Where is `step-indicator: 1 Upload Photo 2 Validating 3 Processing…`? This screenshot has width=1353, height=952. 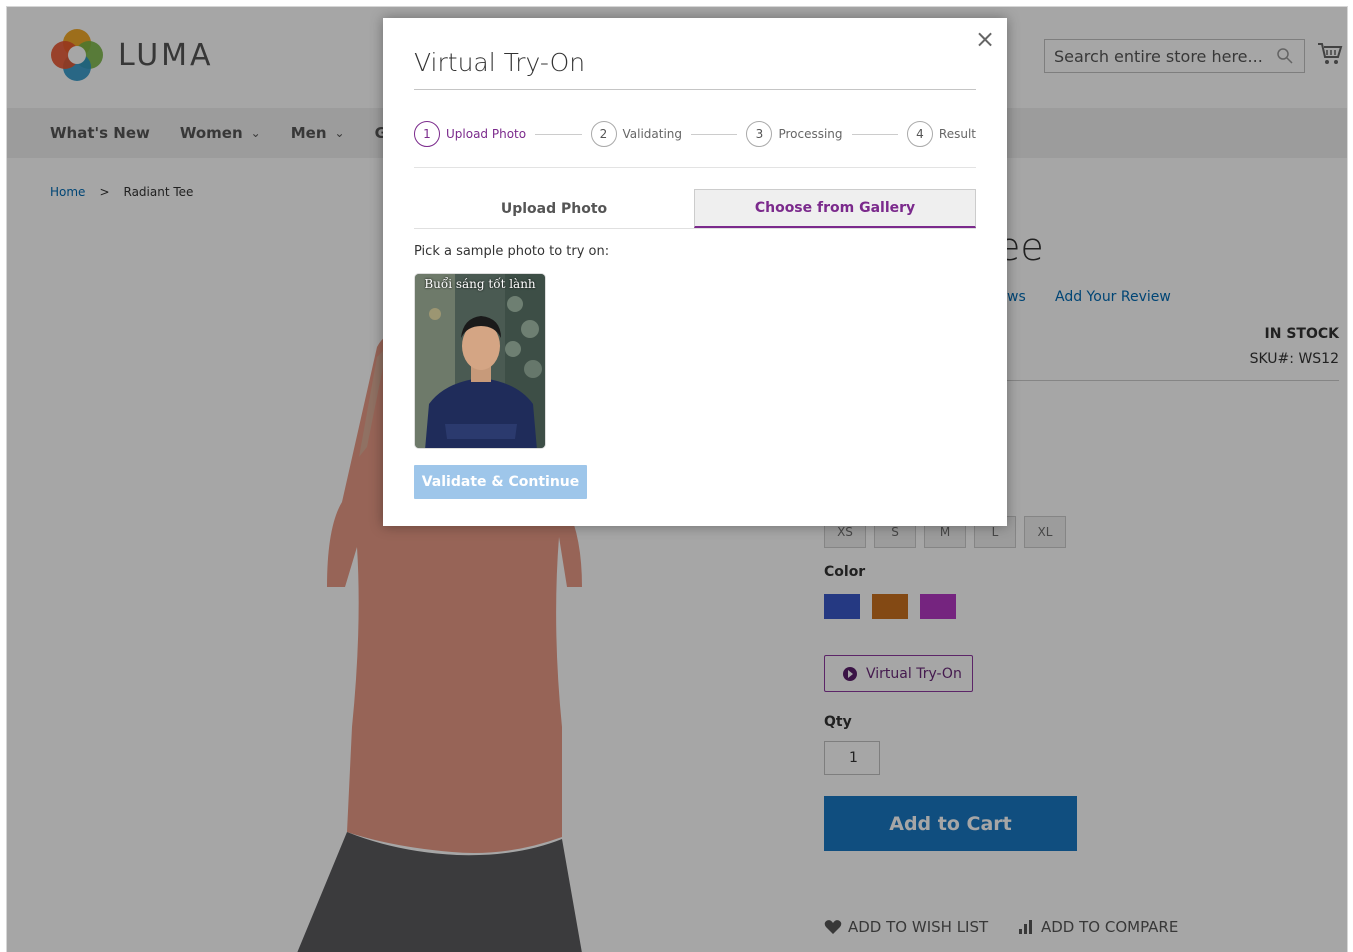 step-indicator: 1 Upload Photo 2 Validating 3 Processing… is located at coordinates (695, 134).